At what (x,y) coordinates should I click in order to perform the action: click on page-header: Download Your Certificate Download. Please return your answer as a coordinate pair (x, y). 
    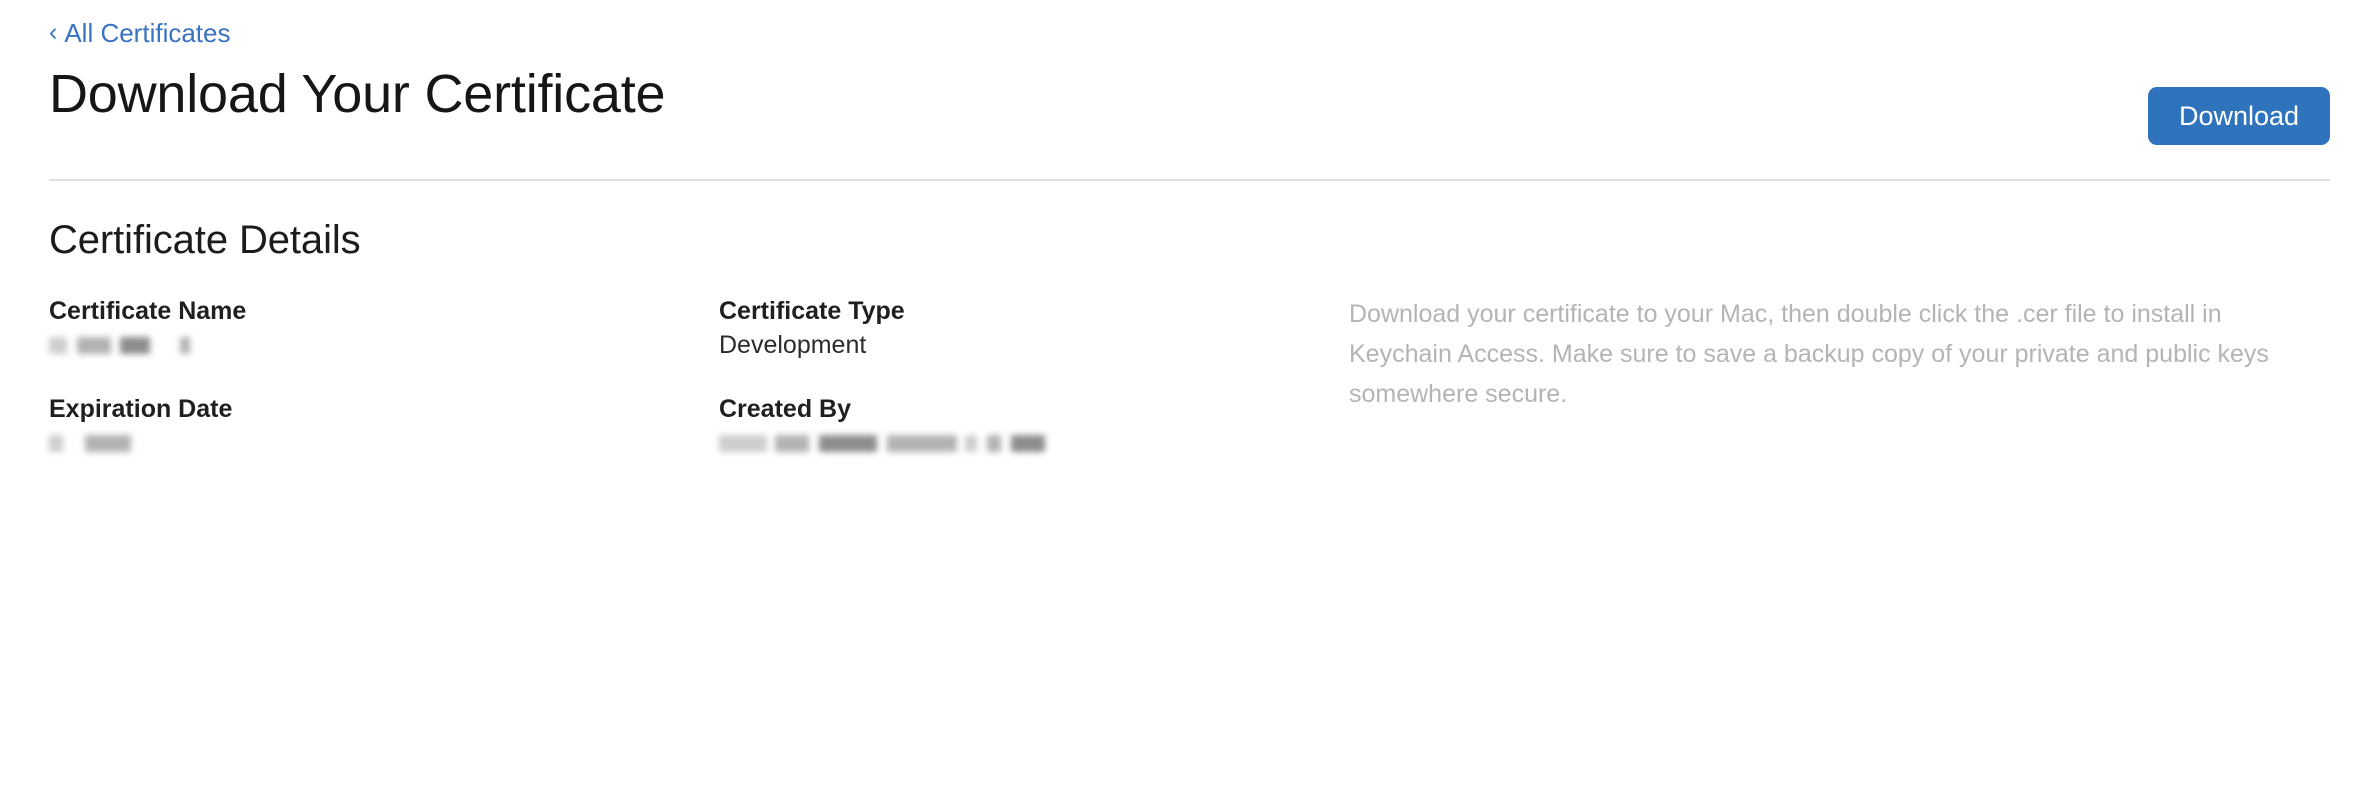
    Looking at the image, I should click on (1189, 107).